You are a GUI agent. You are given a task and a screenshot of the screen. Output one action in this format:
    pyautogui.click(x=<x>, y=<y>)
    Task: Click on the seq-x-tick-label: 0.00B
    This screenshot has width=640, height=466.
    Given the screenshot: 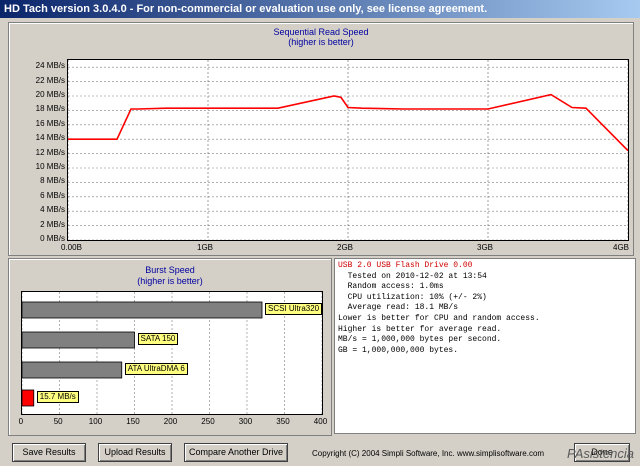 What is the action you would take?
    pyautogui.click(x=71, y=247)
    